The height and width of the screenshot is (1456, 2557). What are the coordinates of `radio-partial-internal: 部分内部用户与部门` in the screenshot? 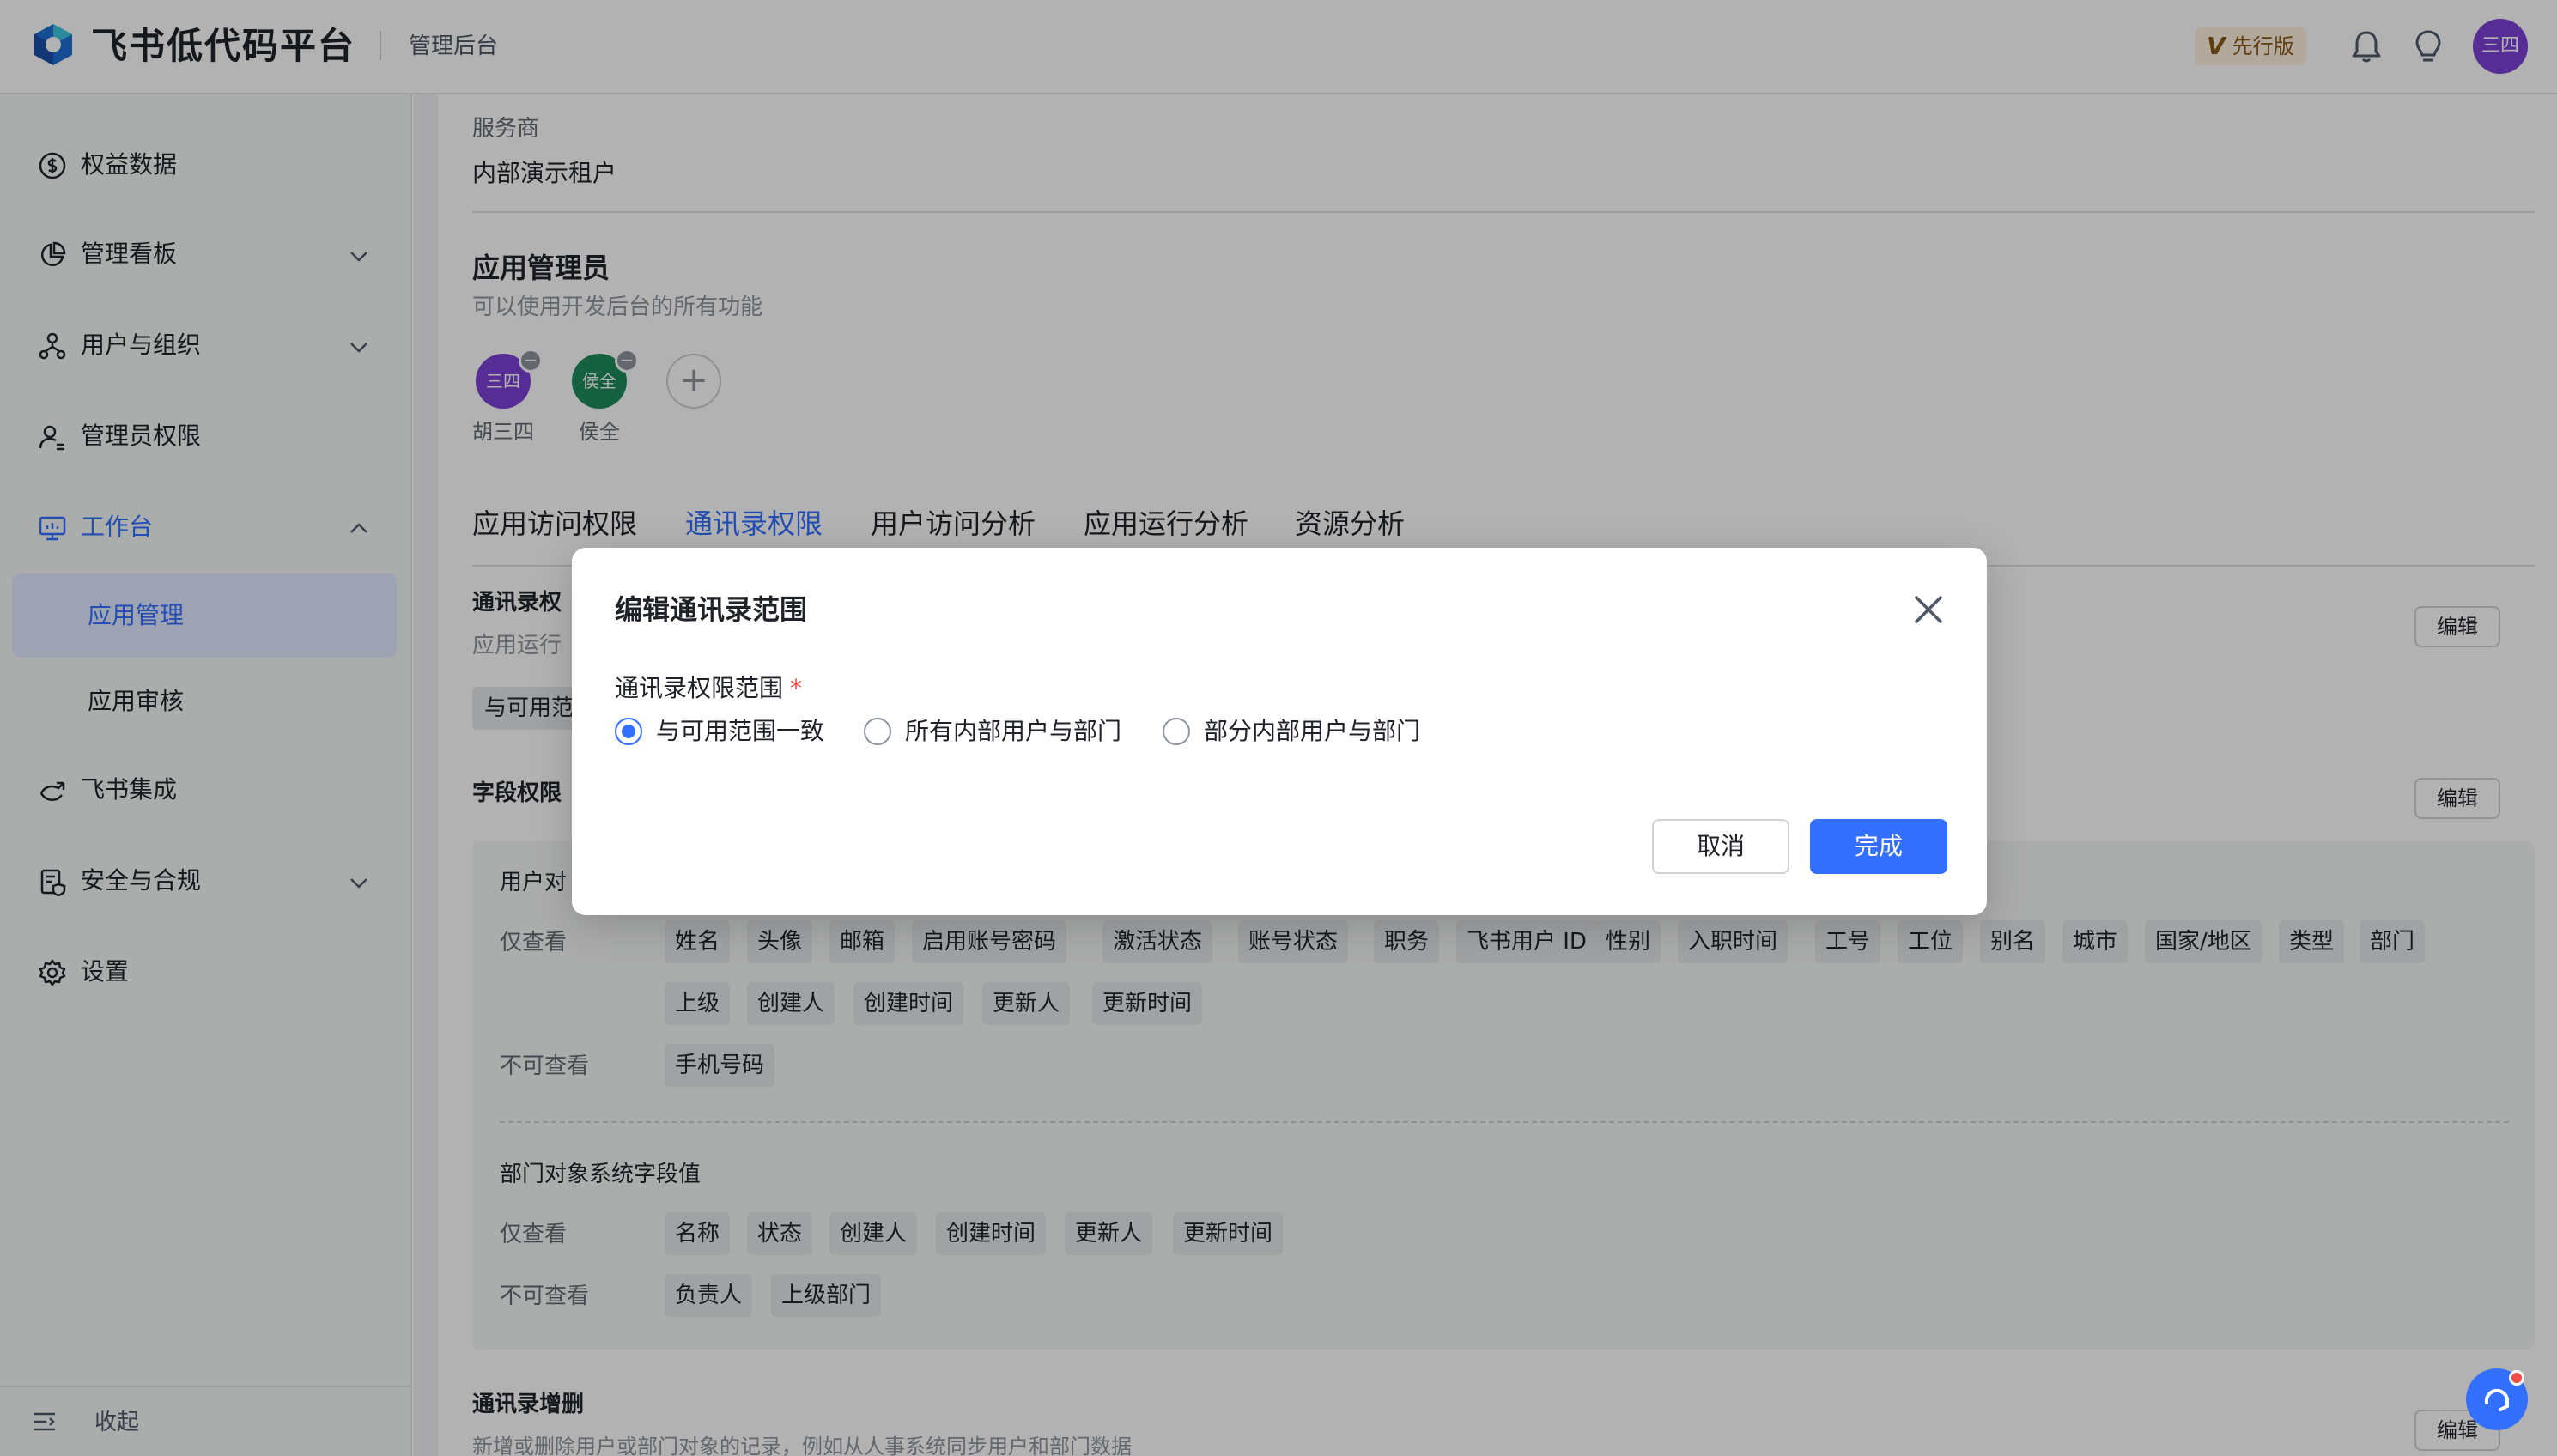 It's located at (1291, 731).